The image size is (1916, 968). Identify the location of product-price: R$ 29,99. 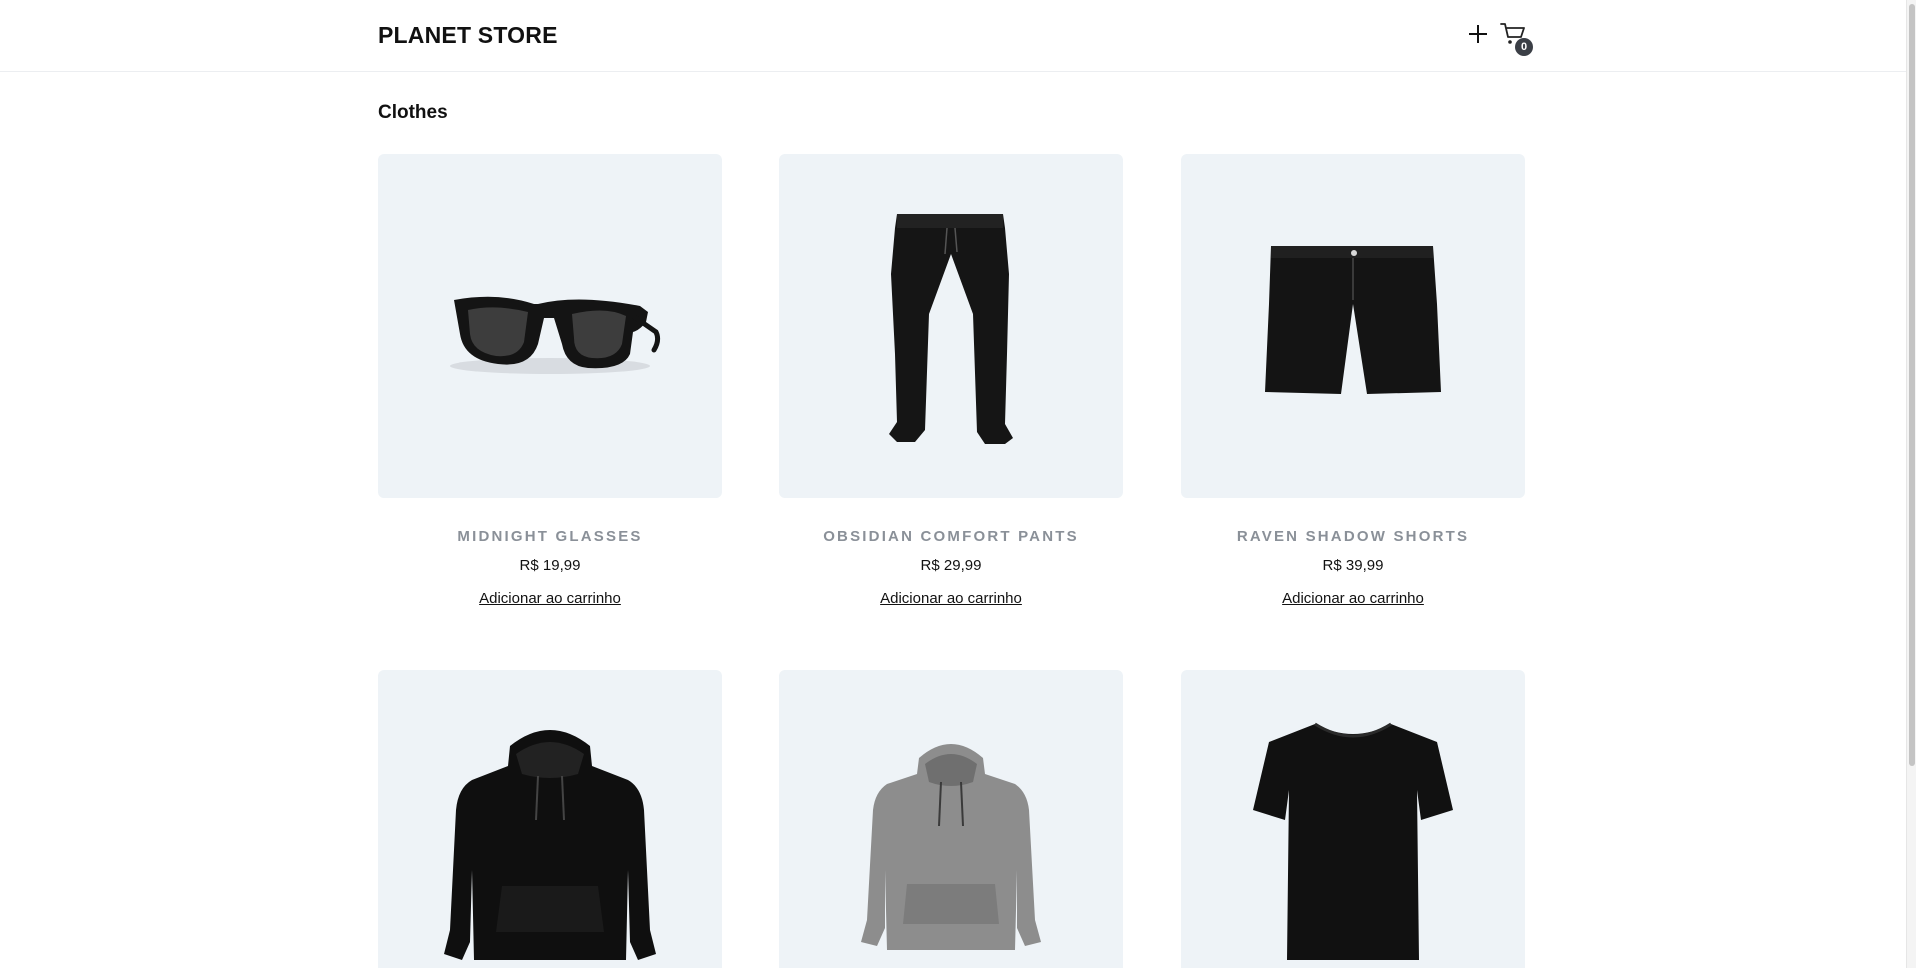
(951, 565).